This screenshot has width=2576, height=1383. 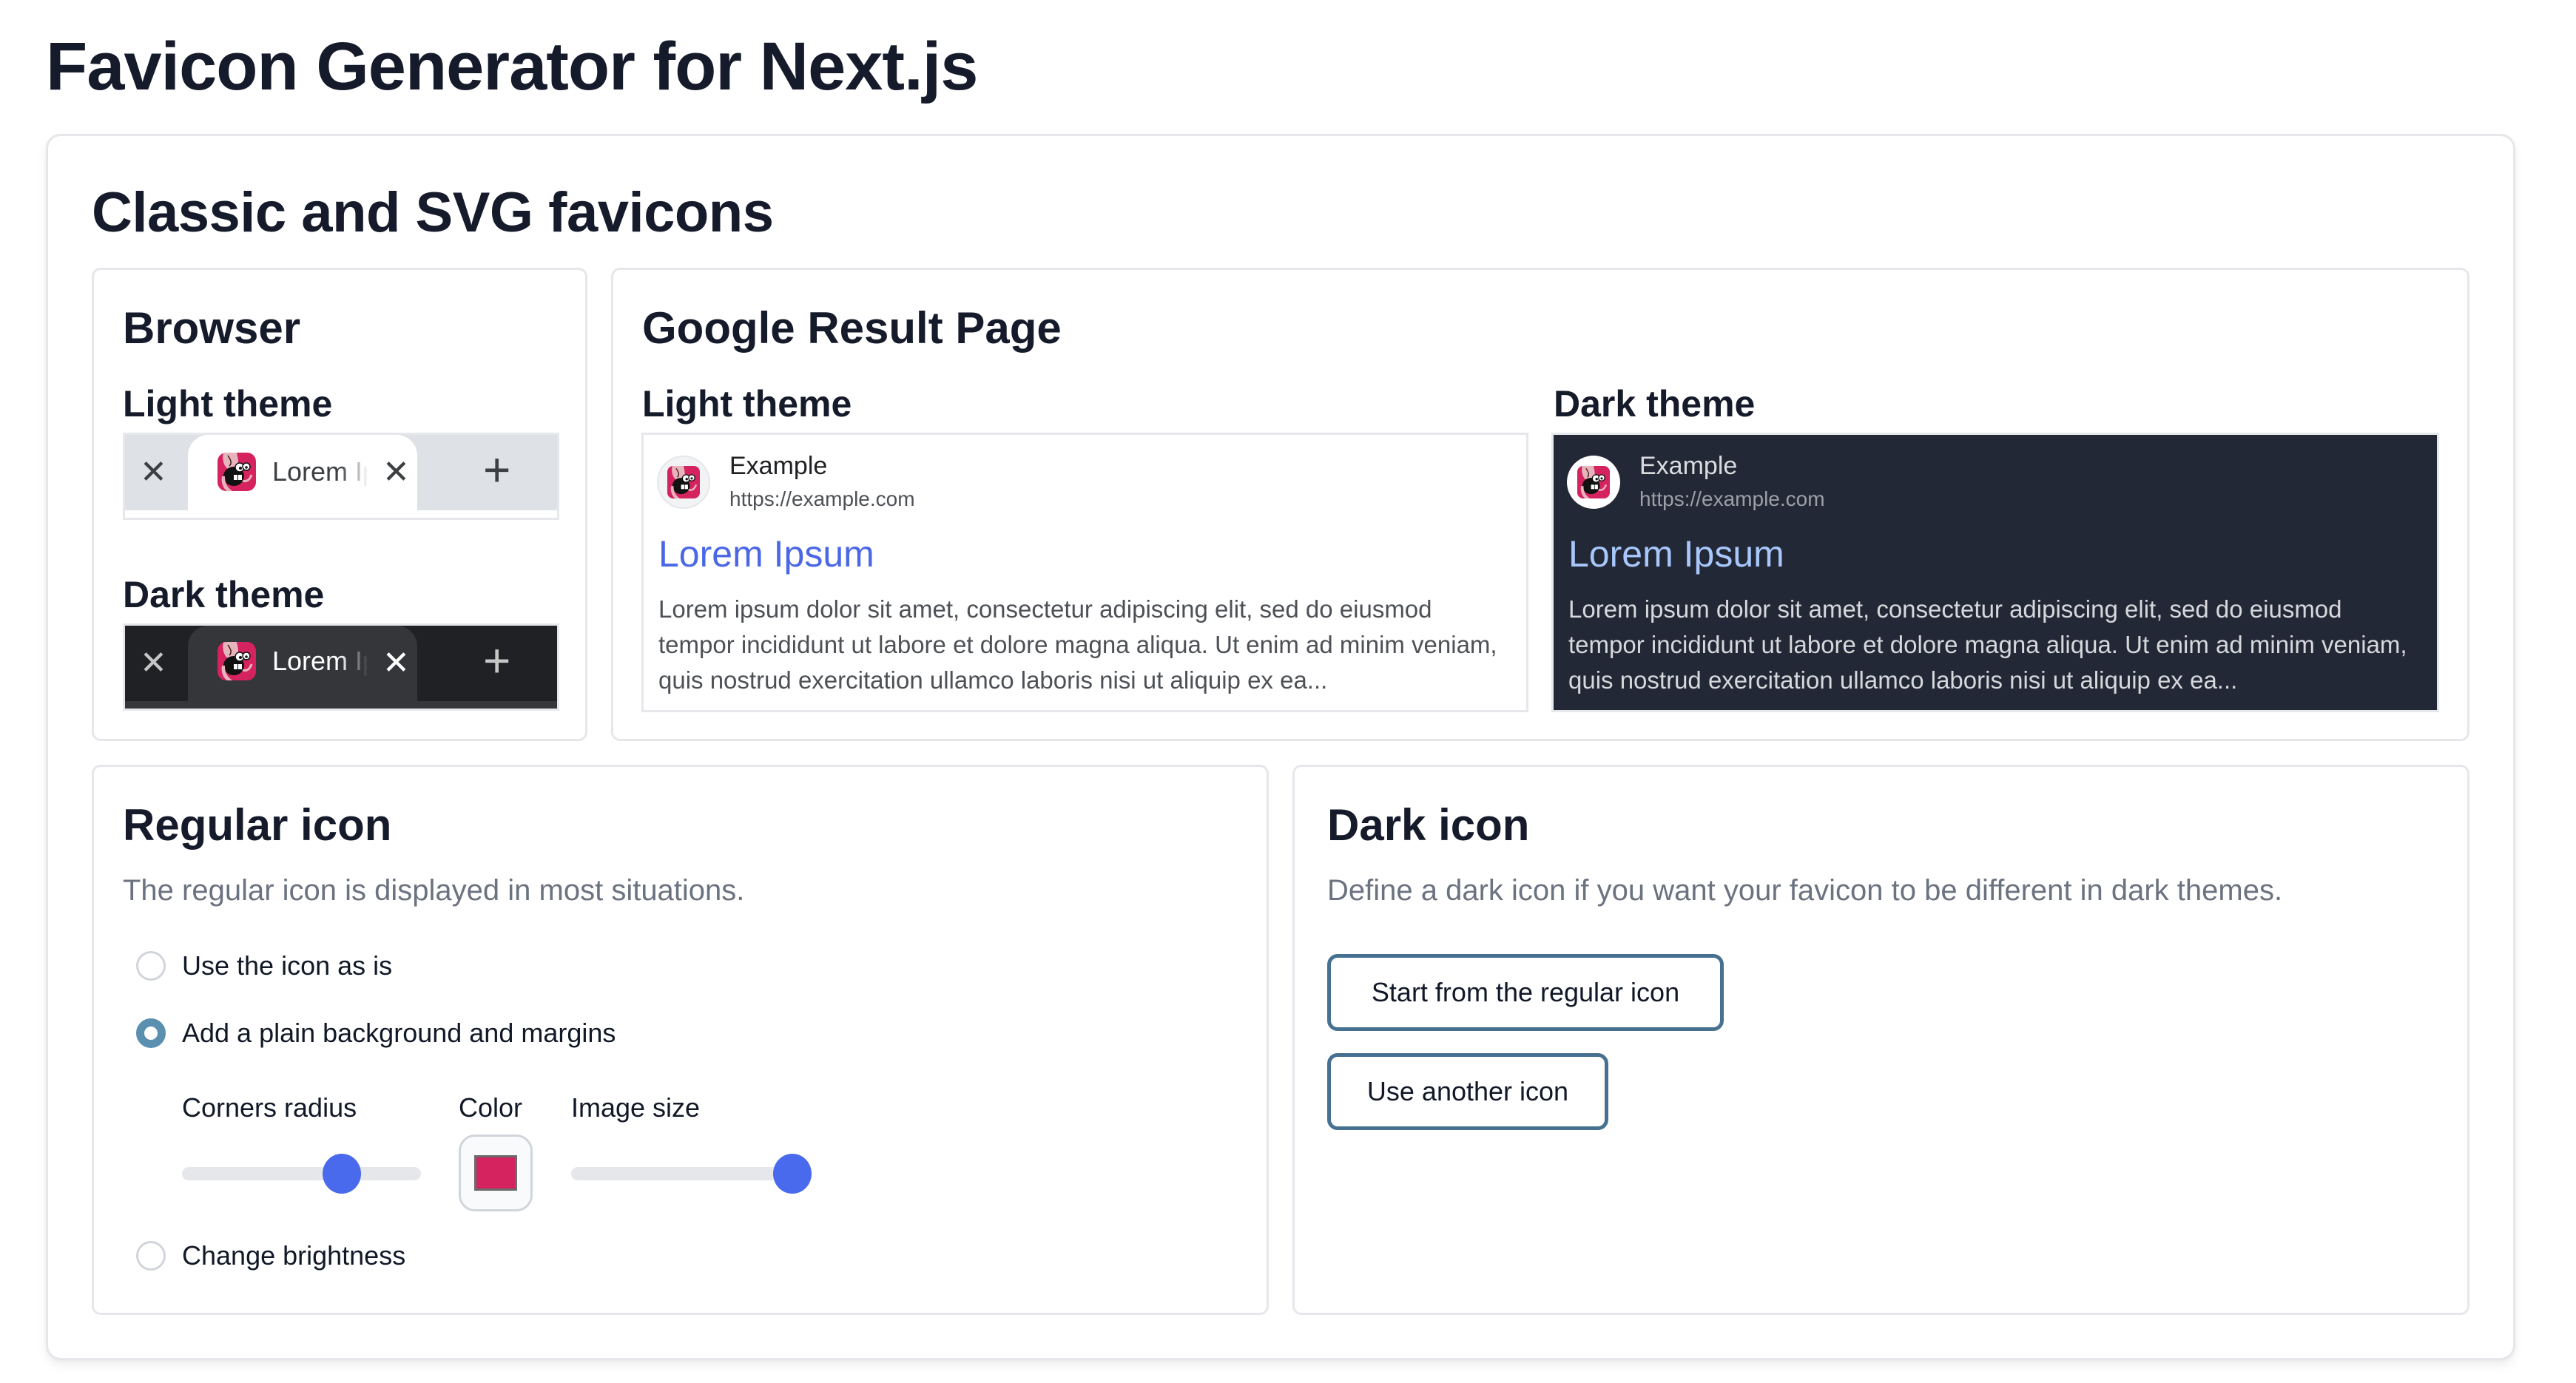 What do you see at coordinates (269, 1108) in the screenshot?
I see `corners-radius-label: Corners radius` at bounding box center [269, 1108].